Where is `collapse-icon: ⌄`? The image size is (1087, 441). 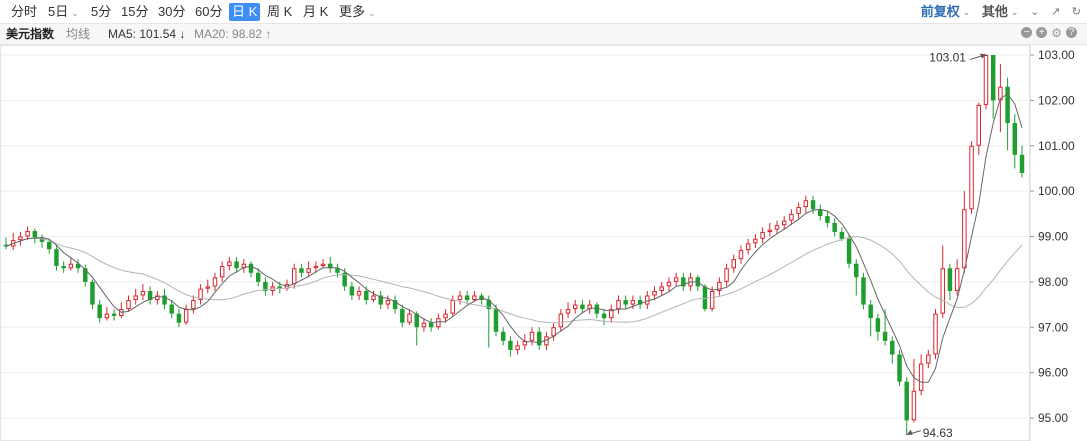 collapse-icon: ⌄ is located at coordinates (1034, 12).